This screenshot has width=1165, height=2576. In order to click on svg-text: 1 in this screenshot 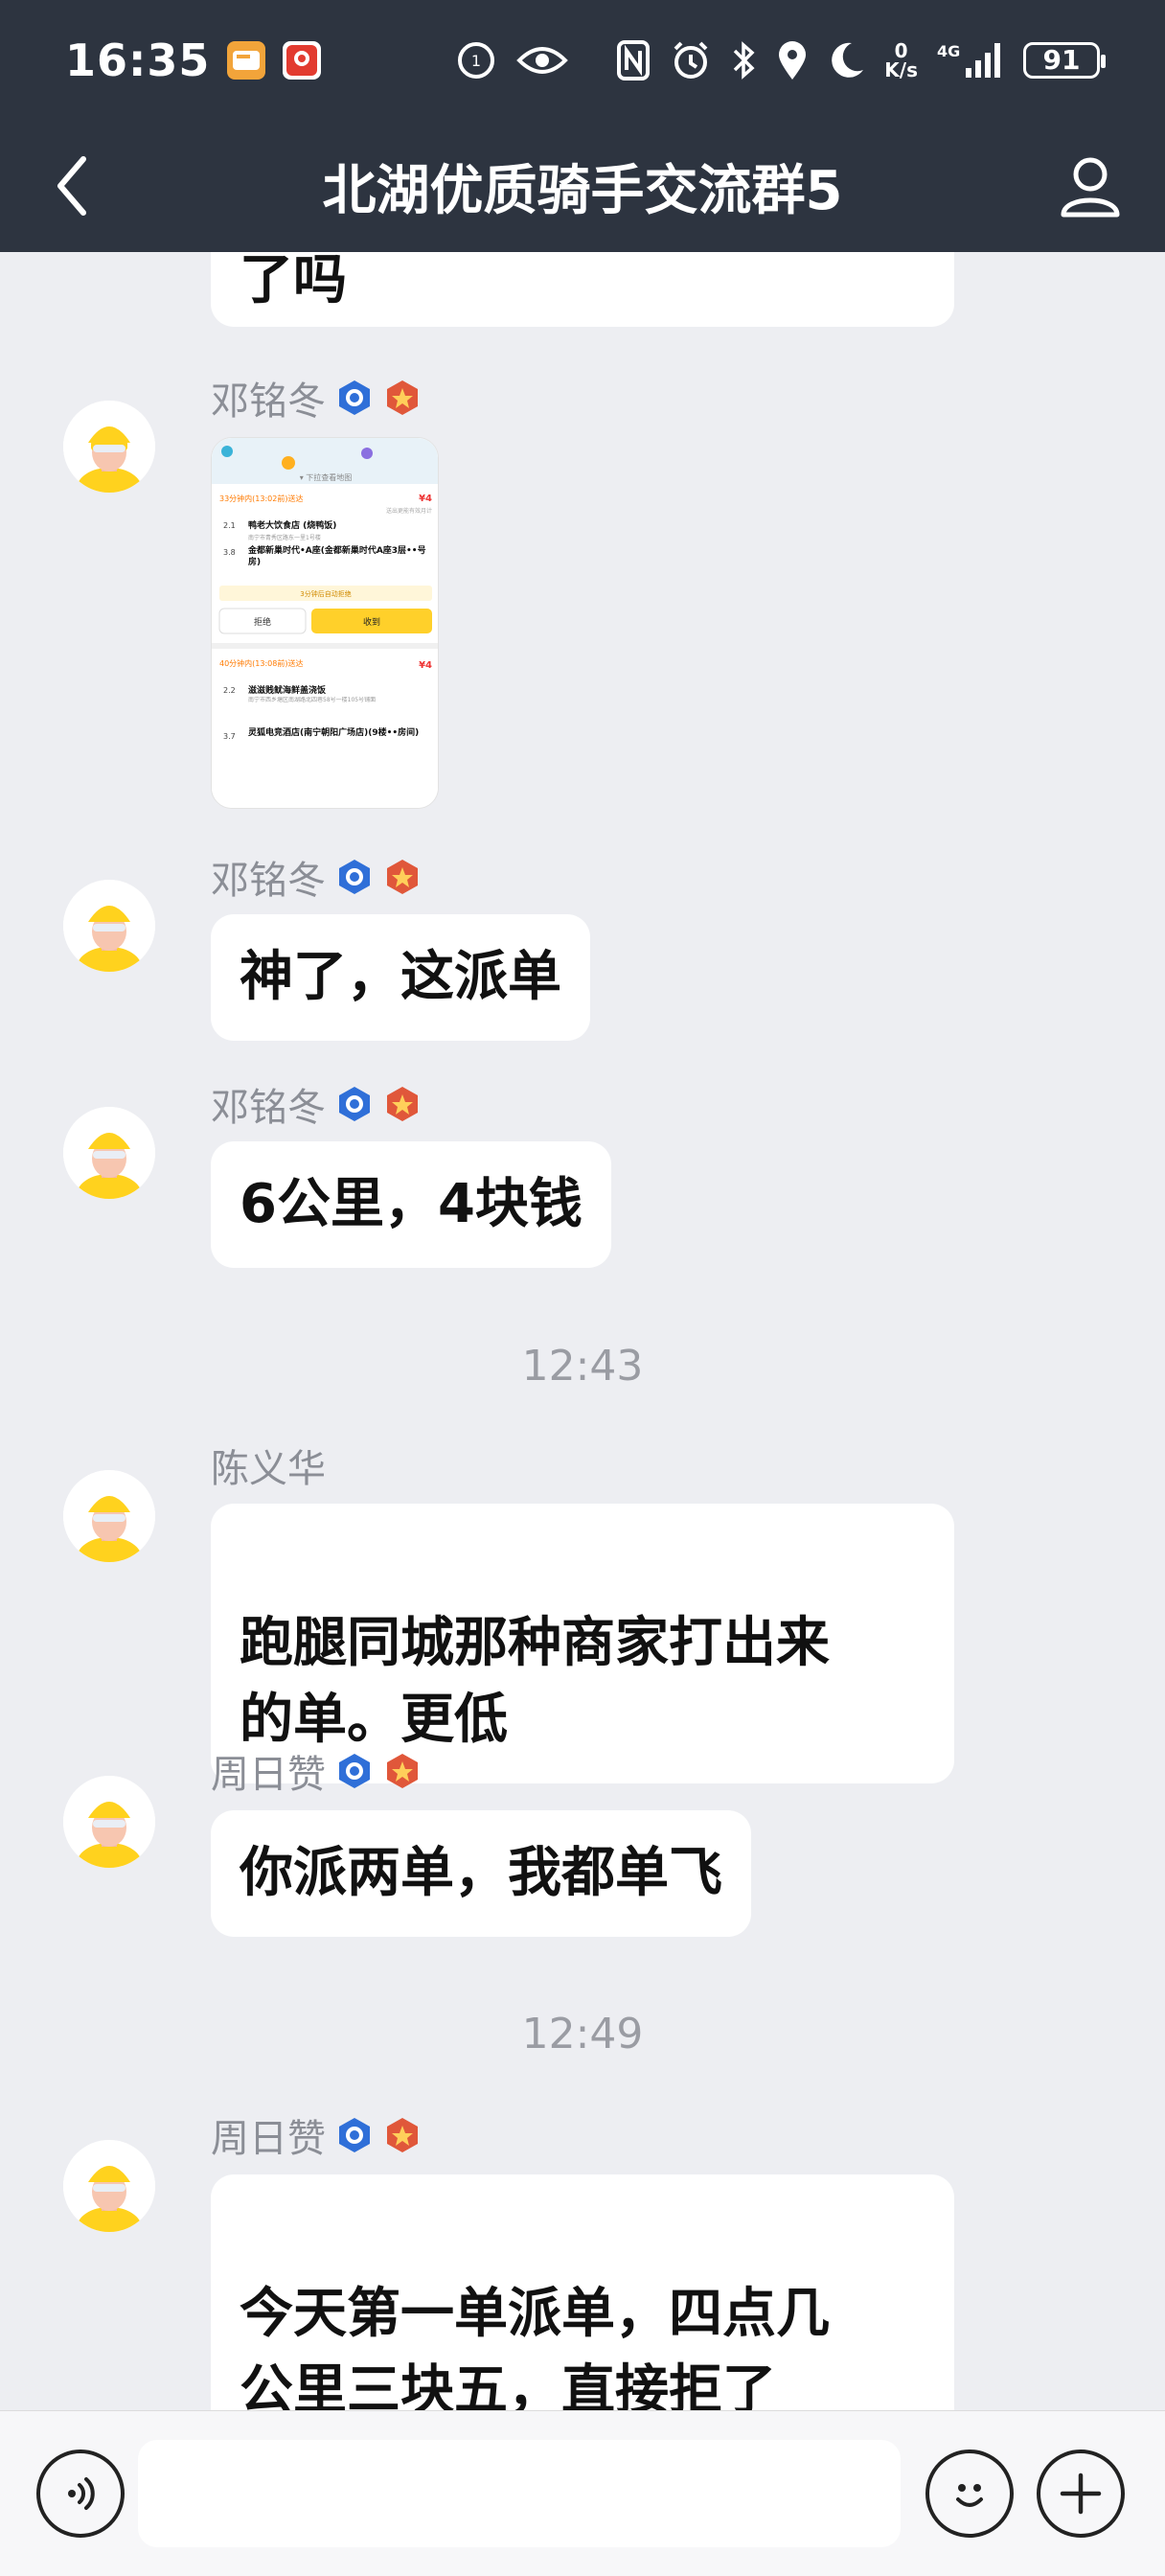, I will do `click(476, 61)`.